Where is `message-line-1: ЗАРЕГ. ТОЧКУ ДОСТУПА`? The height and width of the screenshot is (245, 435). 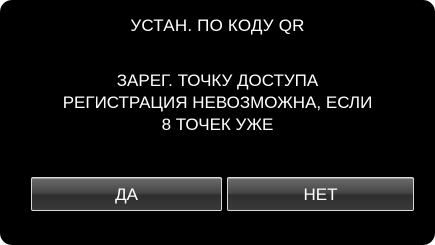
message-line-1: ЗАРЕГ. ТОЧКУ ДОСТУПА is located at coordinates (217, 80).